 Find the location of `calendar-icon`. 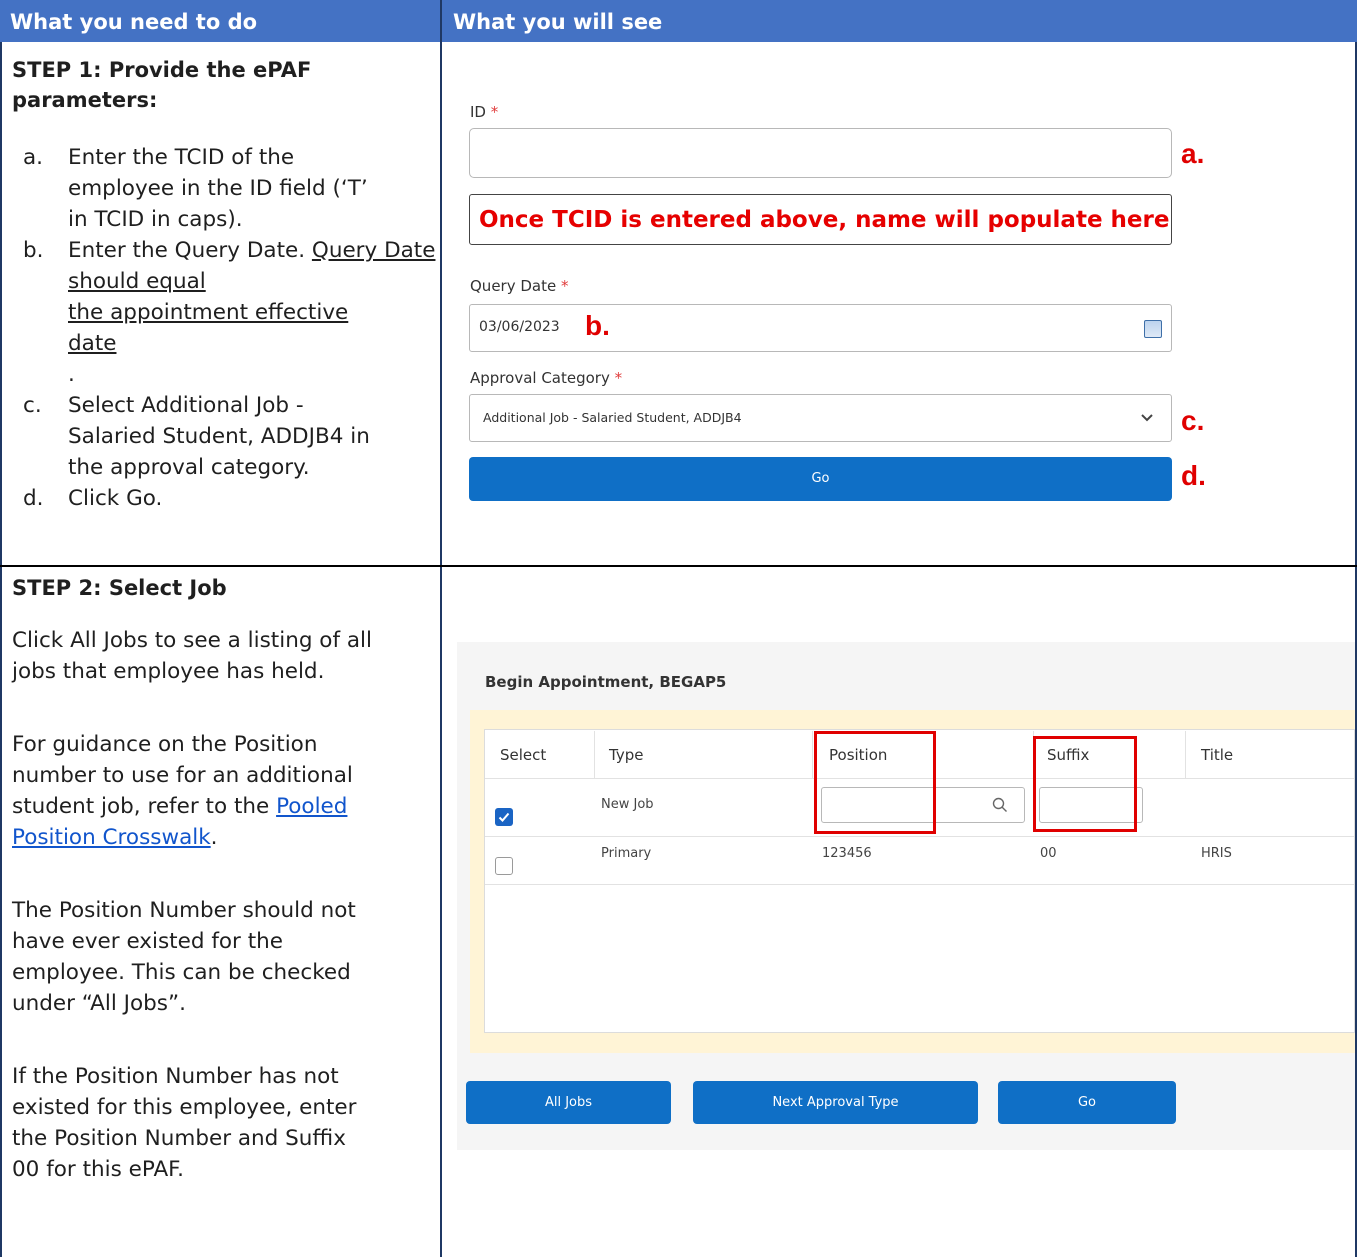

calendar-icon is located at coordinates (1153, 329).